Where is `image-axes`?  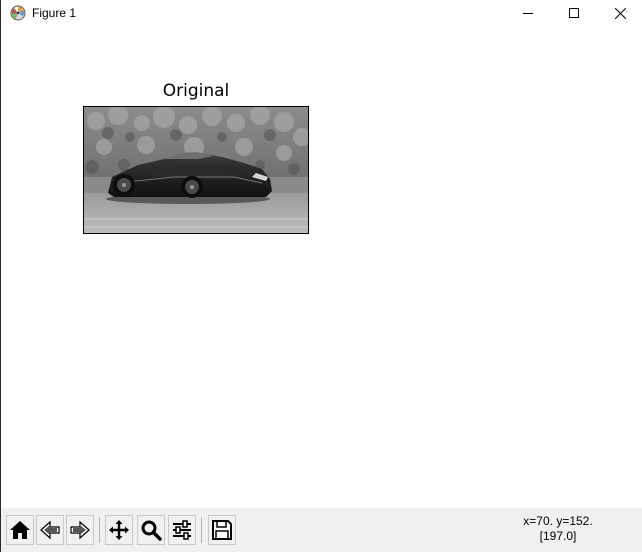
image-axes is located at coordinates (196, 170).